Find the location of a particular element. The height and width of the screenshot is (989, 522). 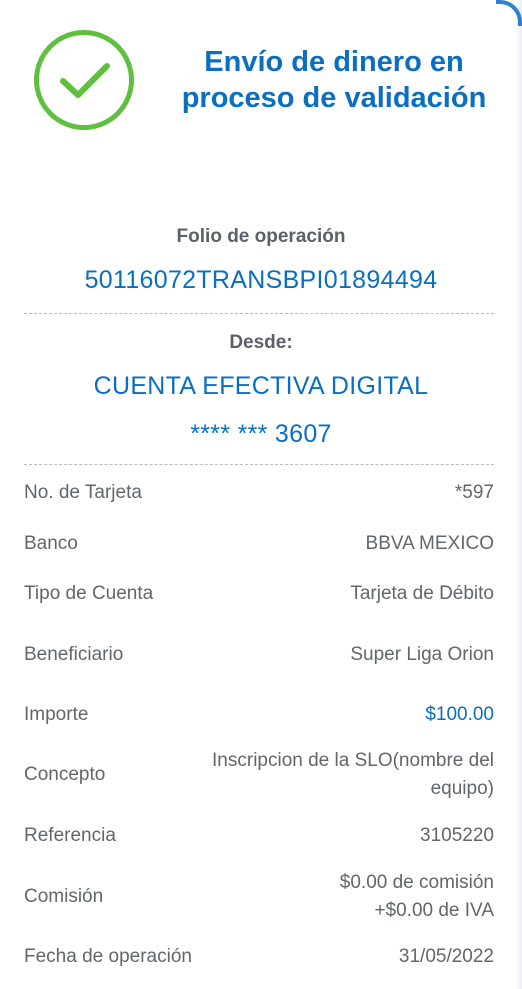

card-edge is located at coordinates (519, 494).